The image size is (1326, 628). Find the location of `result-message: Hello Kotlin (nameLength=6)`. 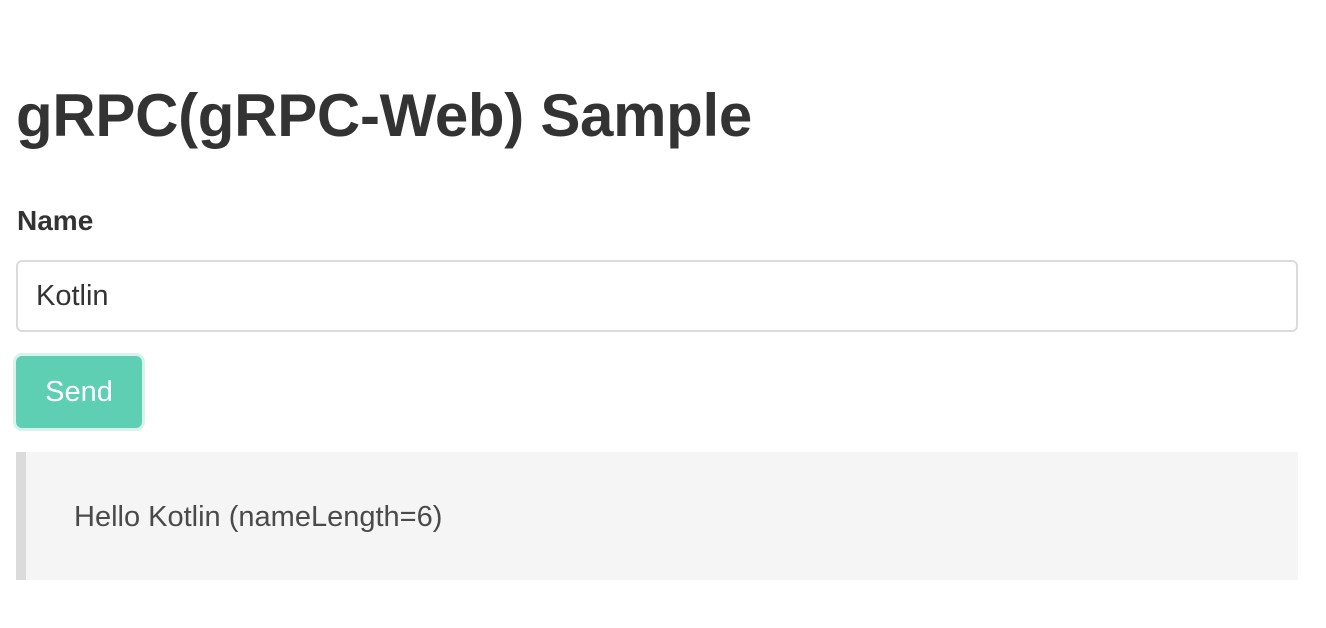

result-message: Hello Kotlin (nameLength=6) is located at coordinates (258, 517).